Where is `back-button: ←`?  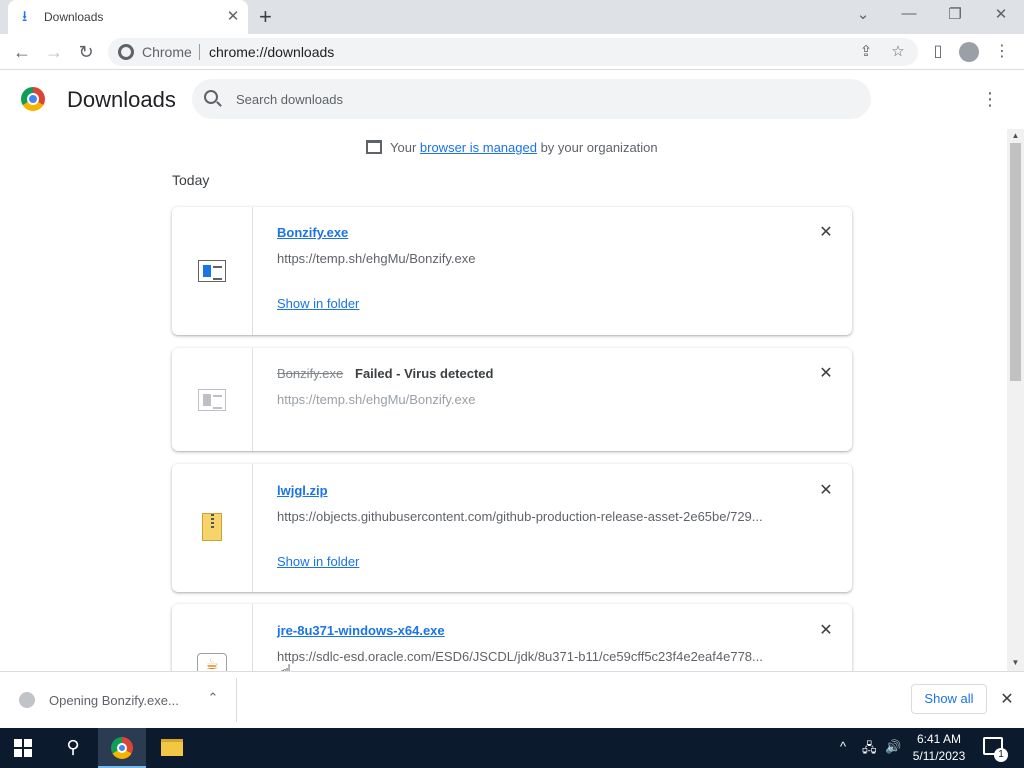 back-button: ← is located at coordinates (22, 52).